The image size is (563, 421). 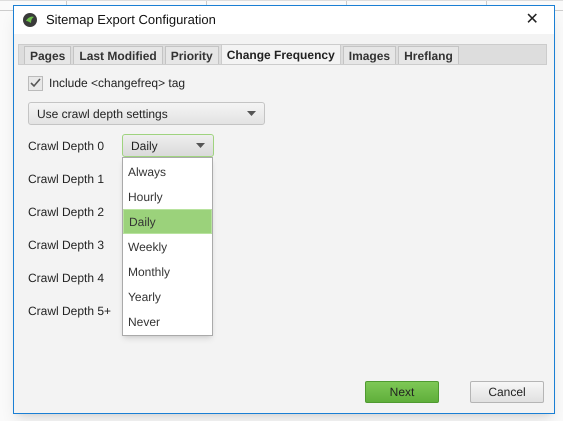 I want to click on mode-select: Use crawl depth settings, so click(x=146, y=113).